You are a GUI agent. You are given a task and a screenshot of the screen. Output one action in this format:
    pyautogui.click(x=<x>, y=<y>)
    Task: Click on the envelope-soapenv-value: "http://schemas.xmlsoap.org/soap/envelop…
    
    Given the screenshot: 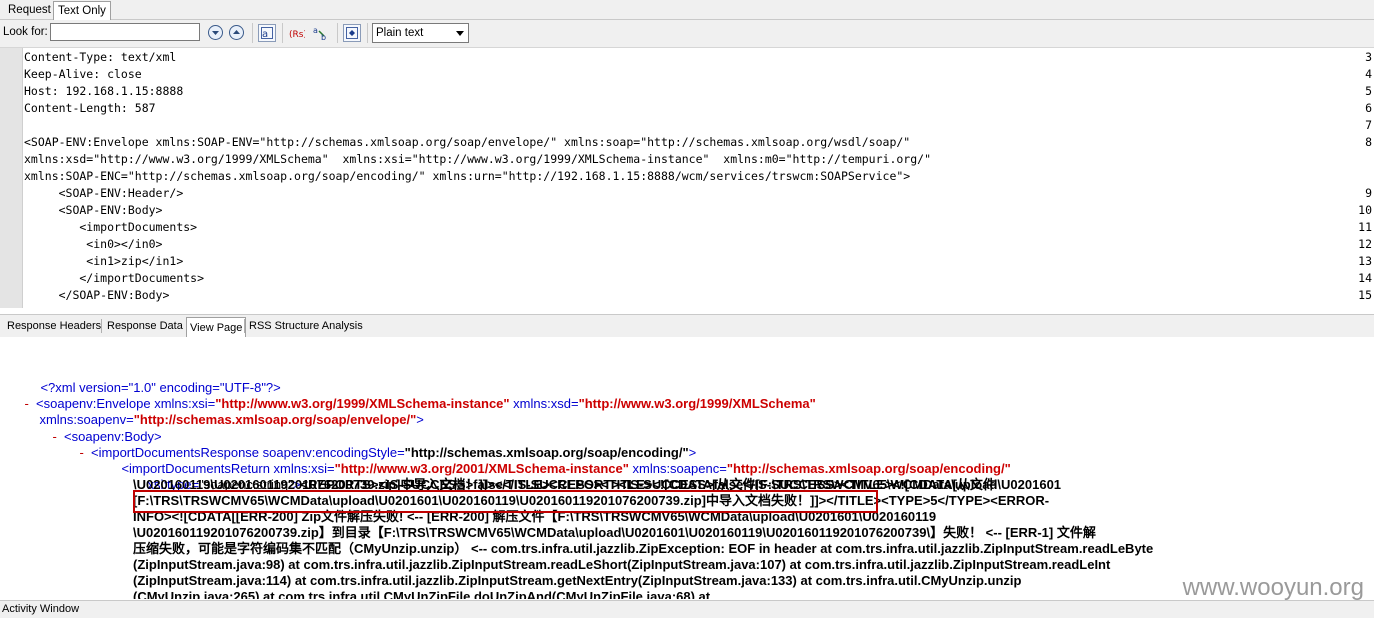 What is the action you would take?
    pyautogui.click(x=275, y=419)
    